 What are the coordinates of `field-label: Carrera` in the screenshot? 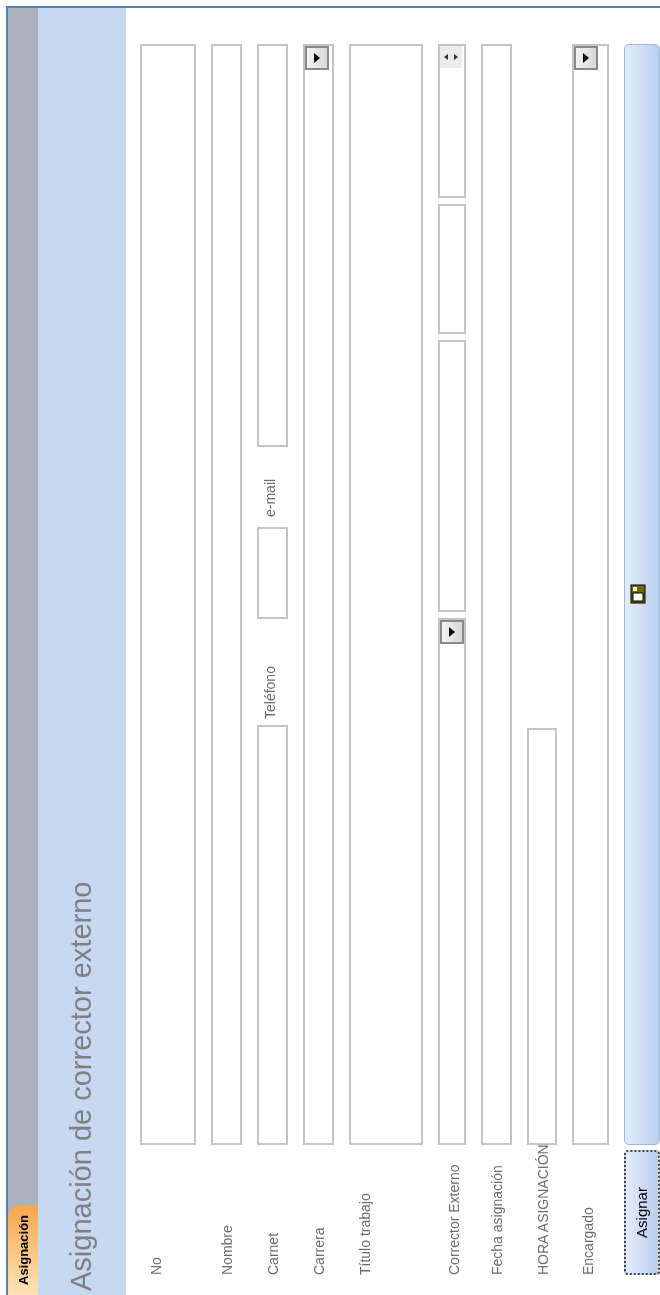 It's located at (319, 1251).